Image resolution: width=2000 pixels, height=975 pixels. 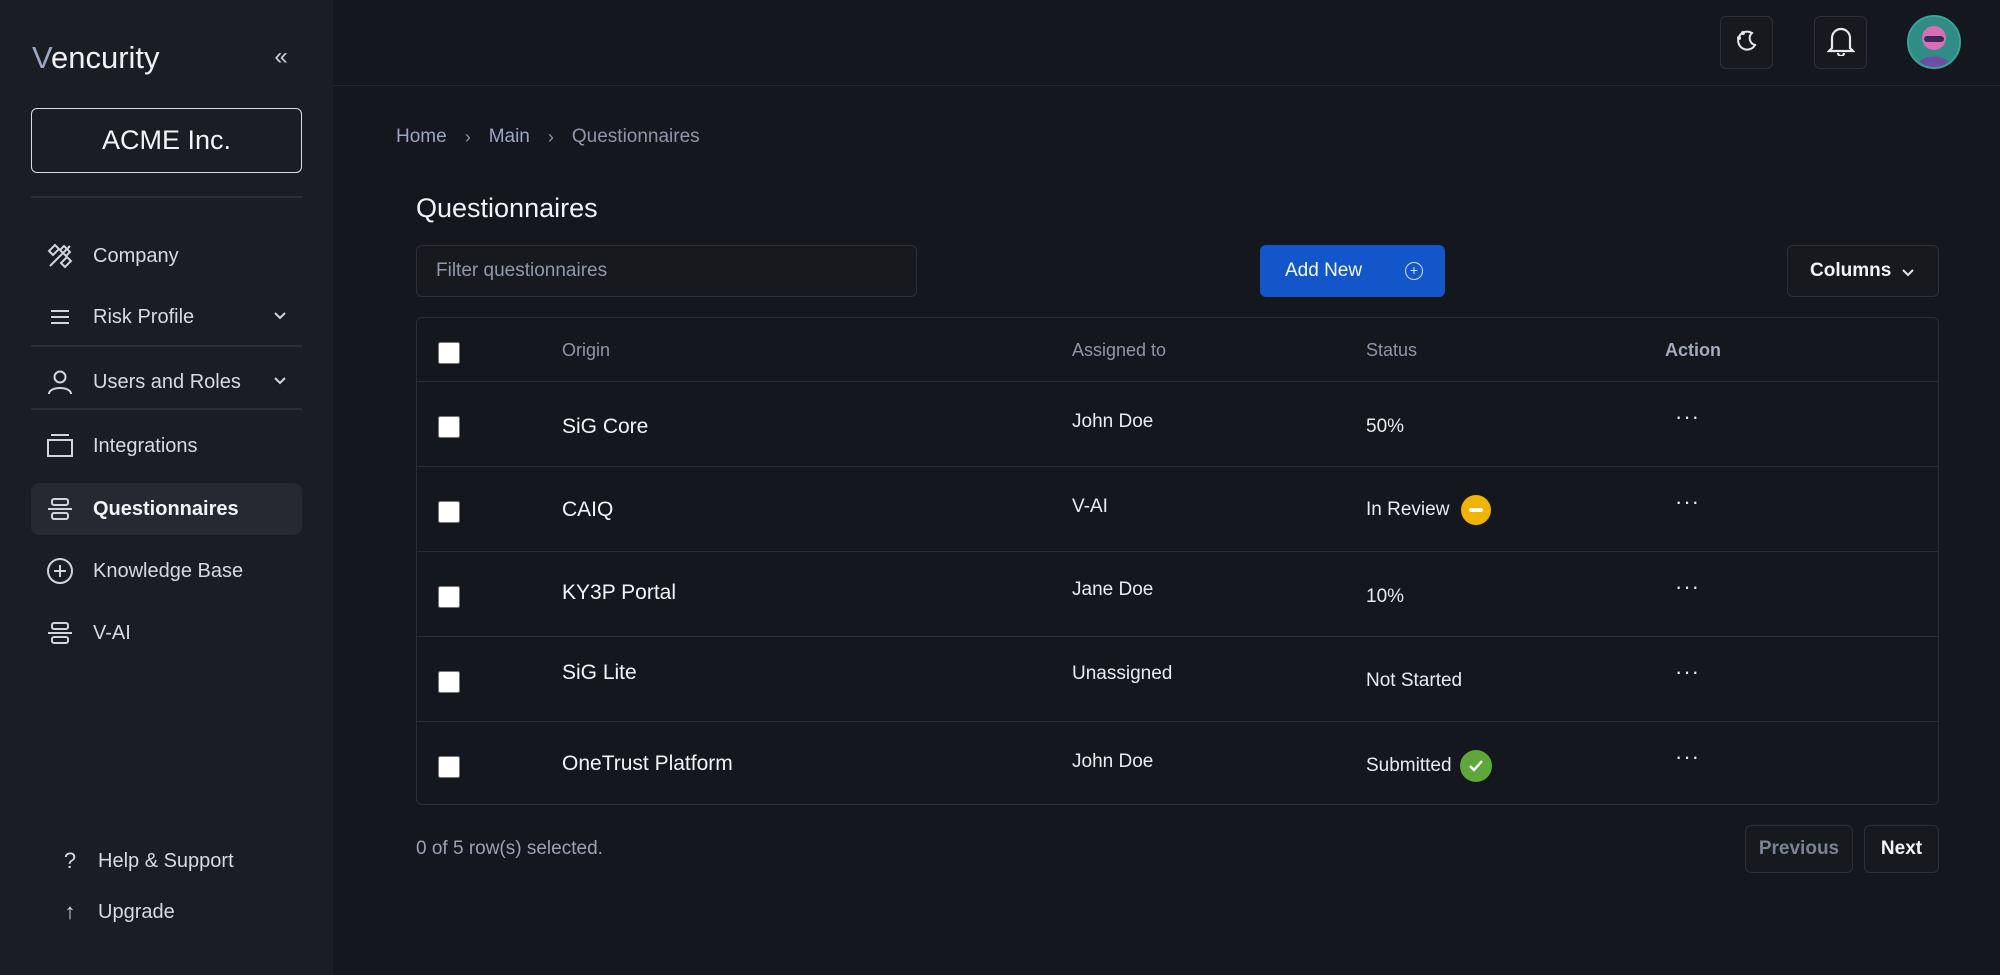 I want to click on columns-button: Columns, so click(x=1863, y=271).